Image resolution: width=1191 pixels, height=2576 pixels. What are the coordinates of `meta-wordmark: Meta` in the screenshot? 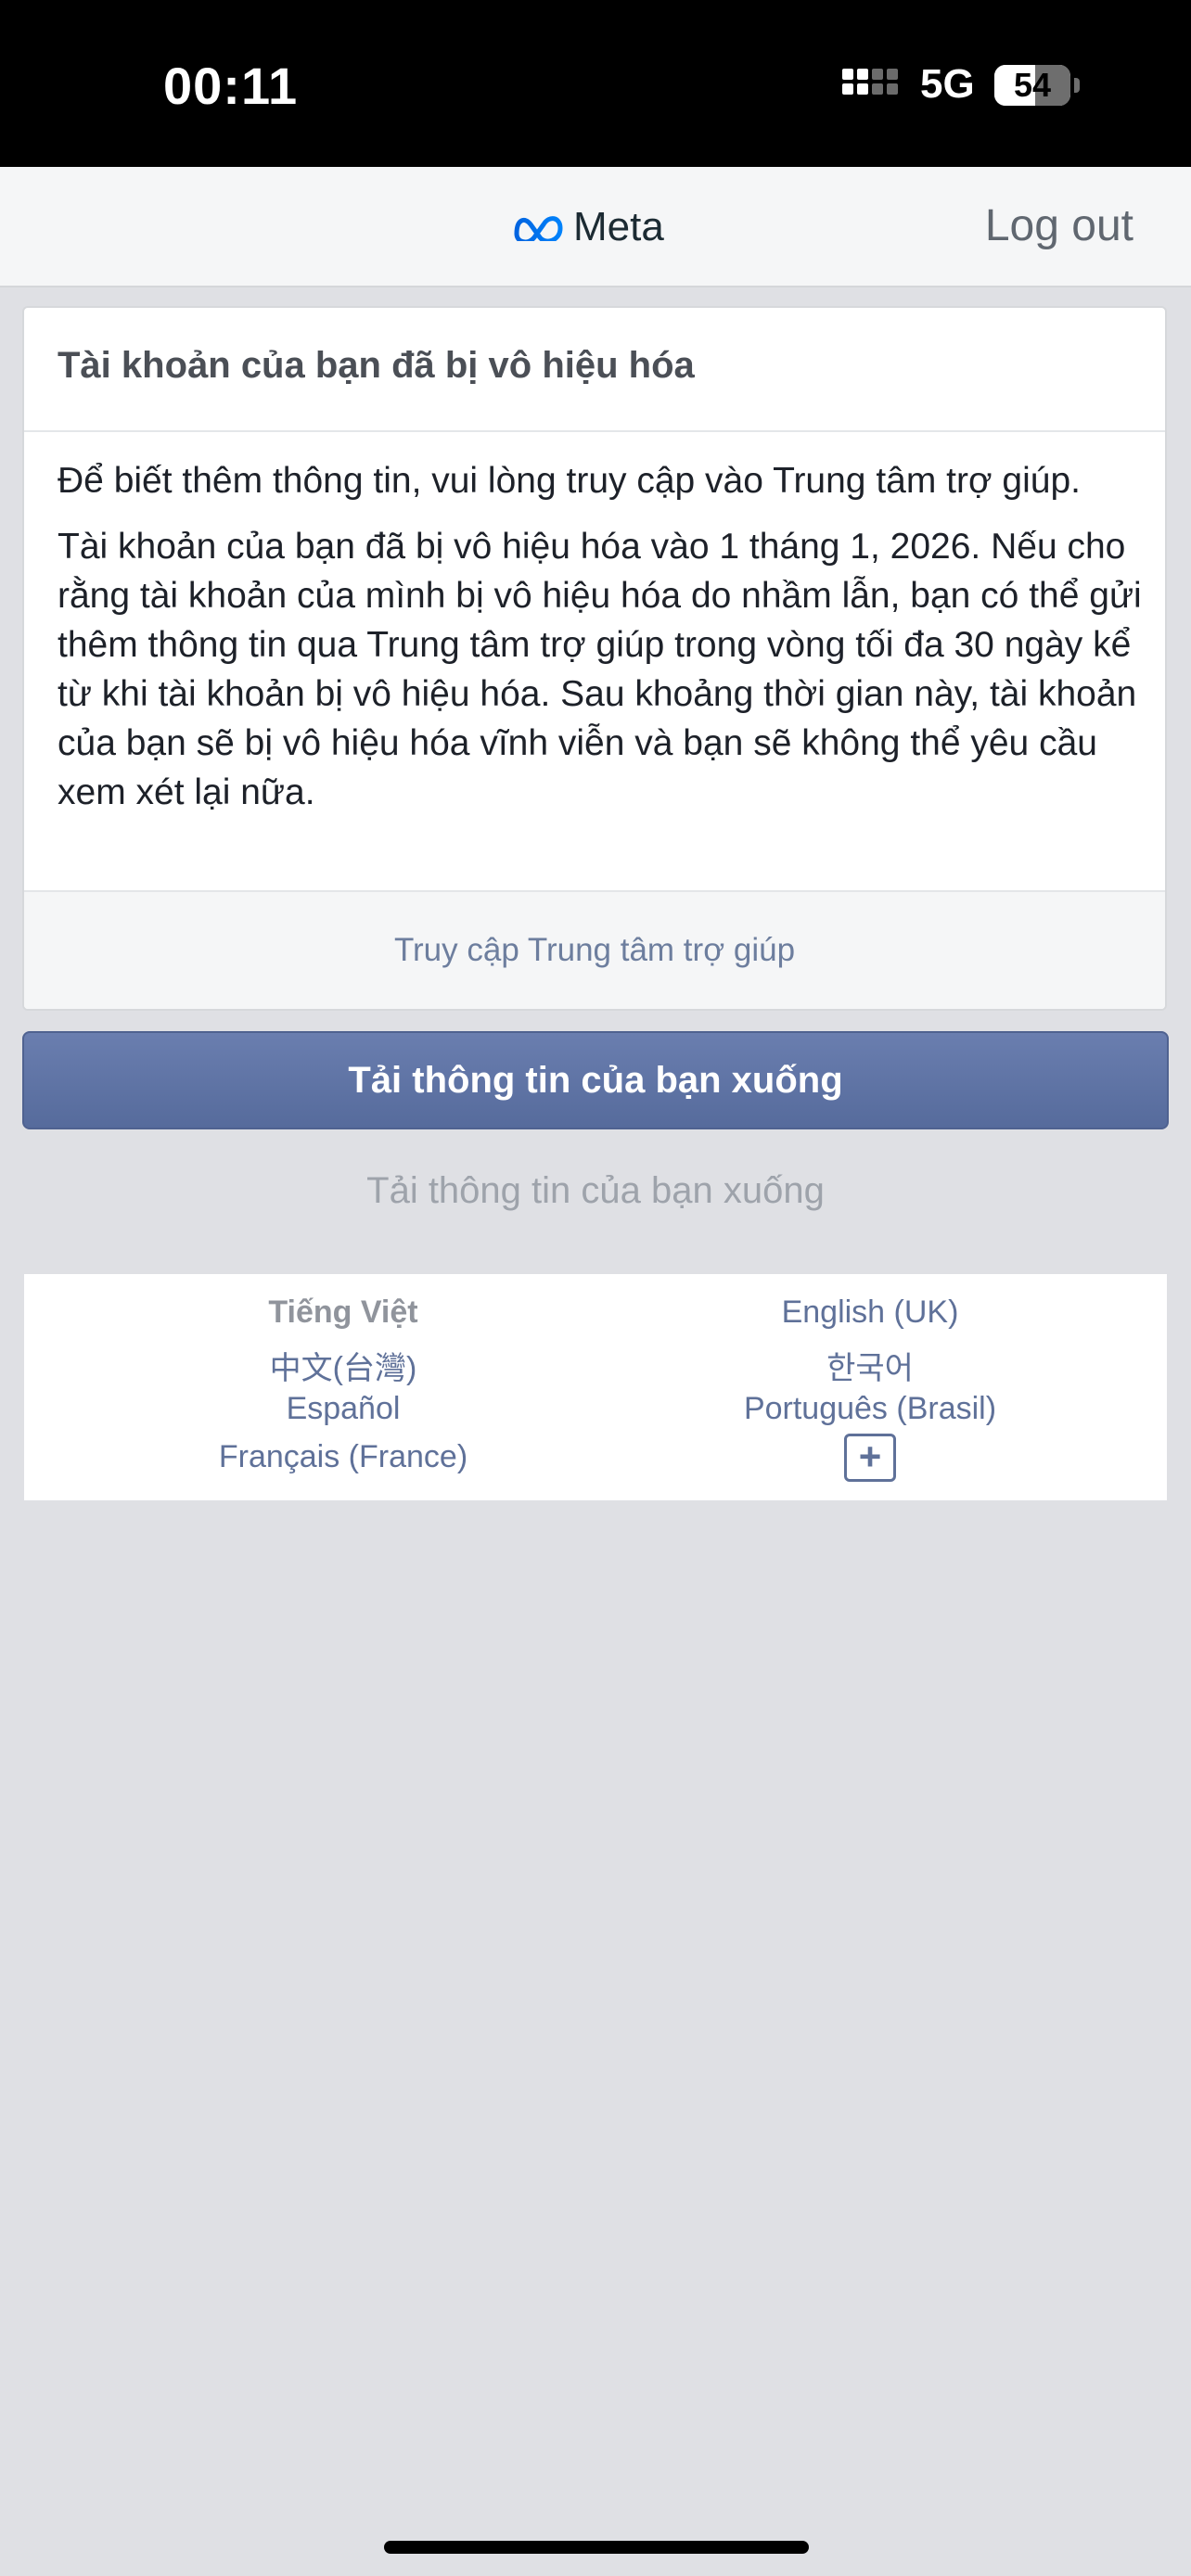 It's located at (618, 227).